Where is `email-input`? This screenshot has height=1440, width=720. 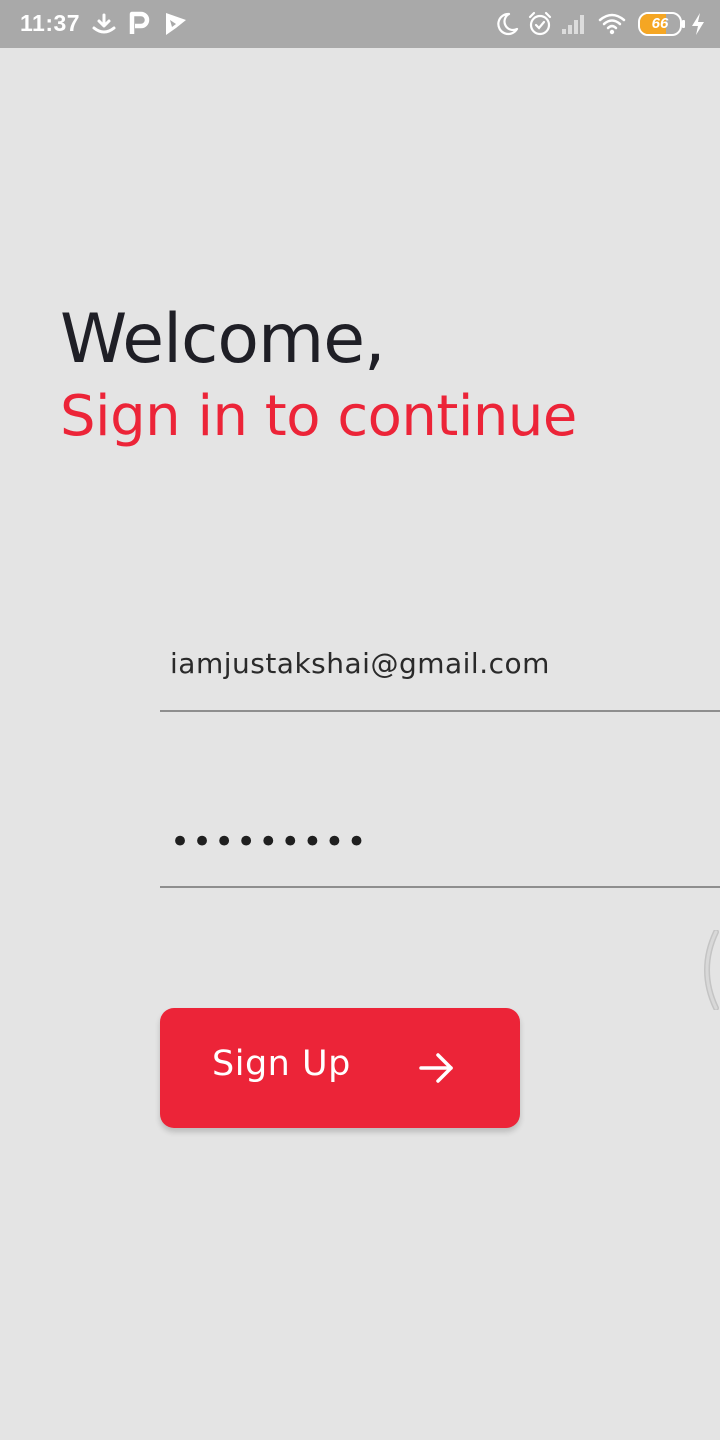
email-input is located at coordinates (440, 663).